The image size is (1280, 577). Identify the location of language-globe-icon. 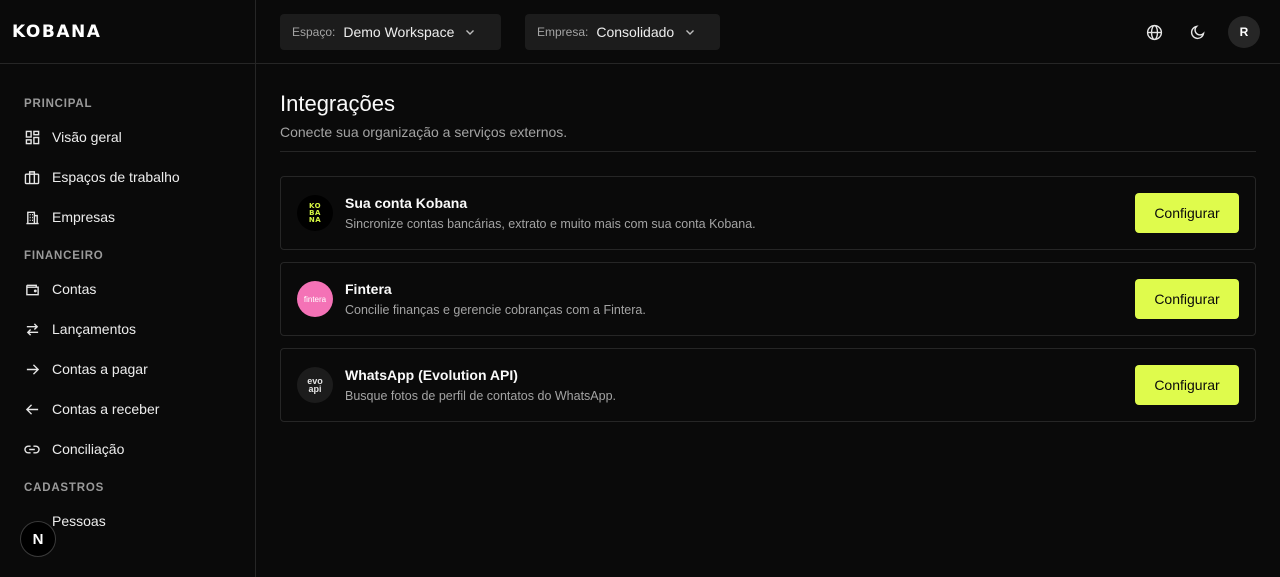
(1154, 32).